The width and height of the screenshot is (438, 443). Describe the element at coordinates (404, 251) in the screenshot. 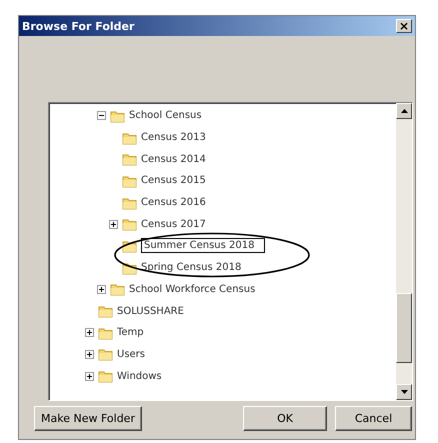

I see `scrollbar` at that location.